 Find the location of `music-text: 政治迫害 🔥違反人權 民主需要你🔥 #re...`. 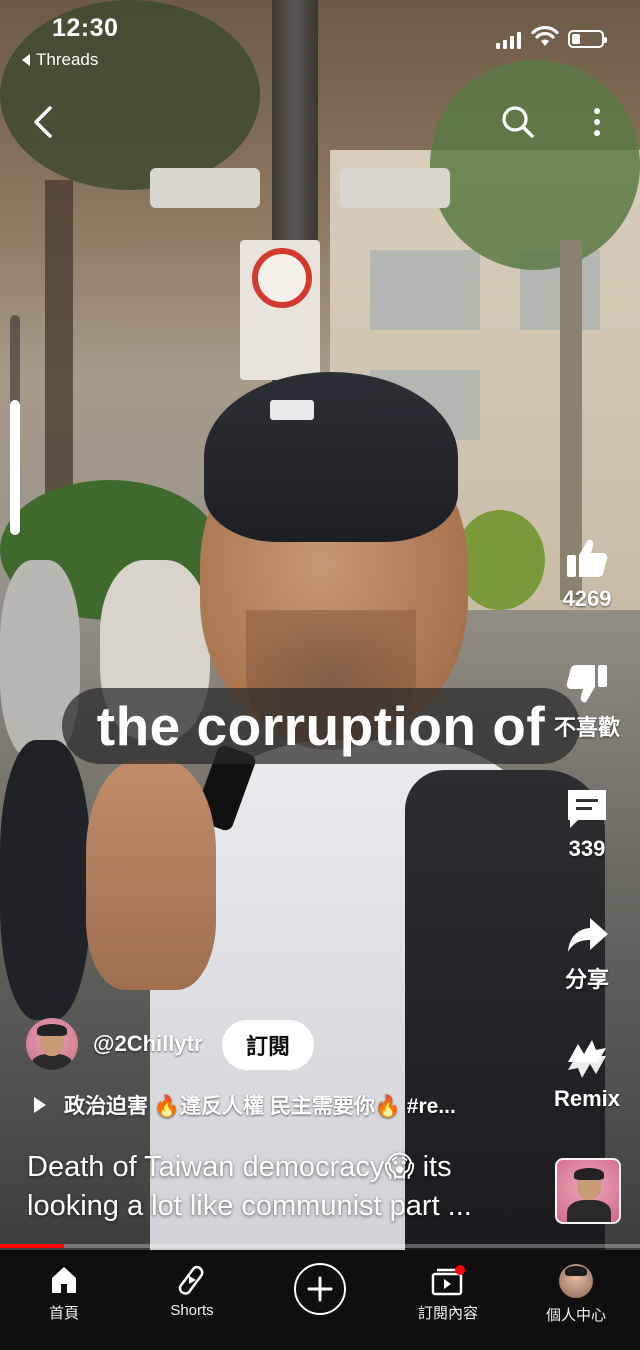

music-text: 政治迫害 🔥違反人權 民主需要你🔥 #re... is located at coordinates (260, 1106).